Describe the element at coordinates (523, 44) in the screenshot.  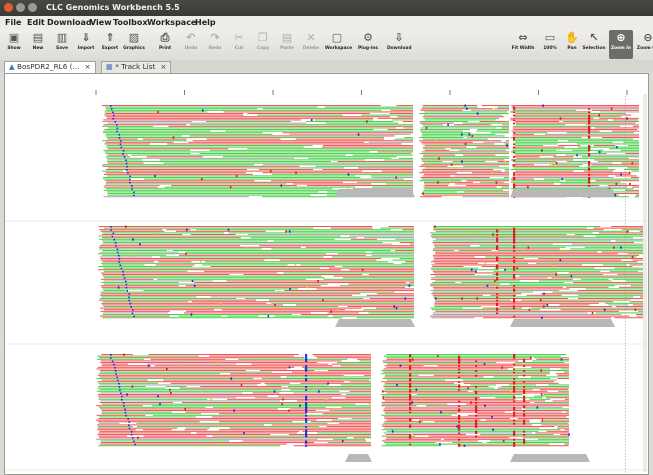
I see `fit-width-button: ⇔ Fit Width` at that location.